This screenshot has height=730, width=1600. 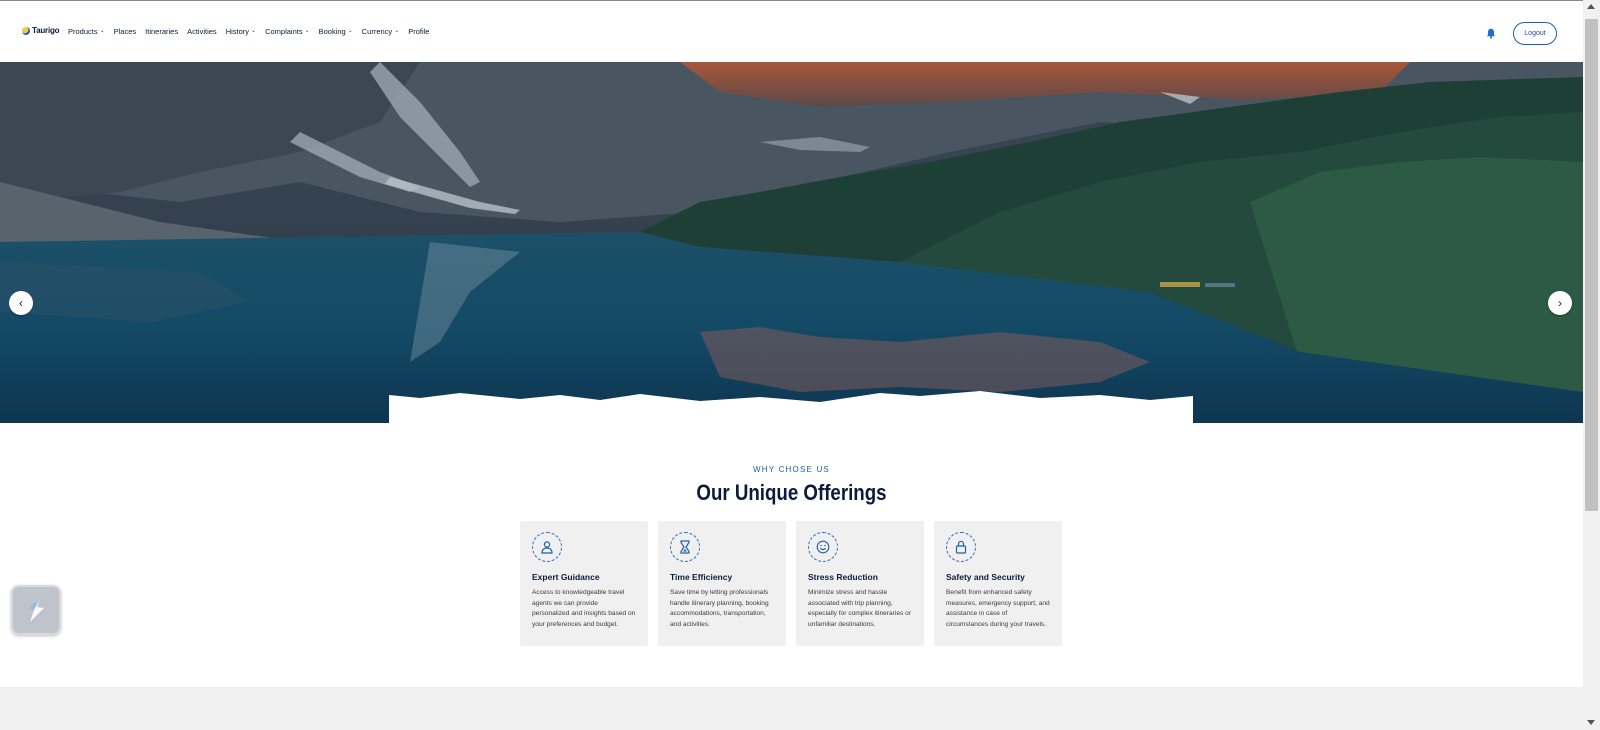 What do you see at coordinates (380, 31) in the screenshot?
I see `nav-item-currency: Currency ⌄` at bounding box center [380, 31].